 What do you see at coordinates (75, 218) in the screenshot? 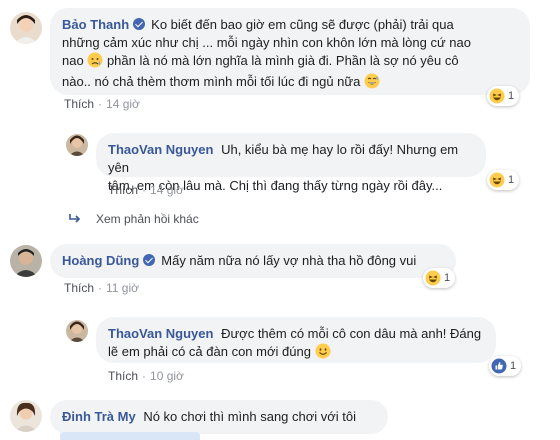
I see `reply-arrow-icon` at bounding box center [75, 218].